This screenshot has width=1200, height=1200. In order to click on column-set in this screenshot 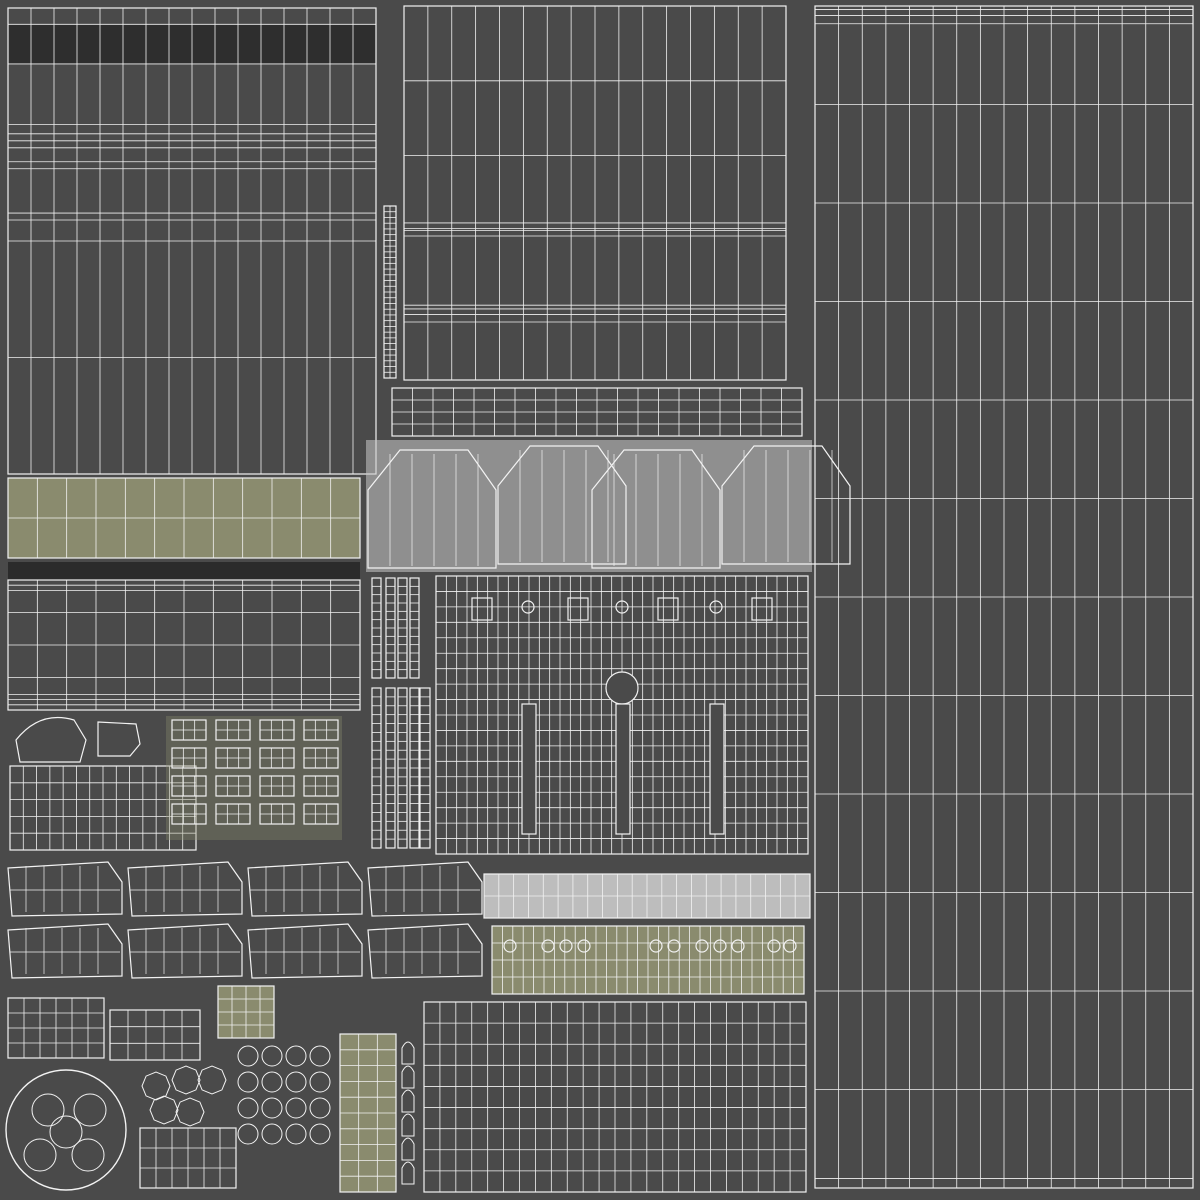, I will do `click(368, 1113)`.